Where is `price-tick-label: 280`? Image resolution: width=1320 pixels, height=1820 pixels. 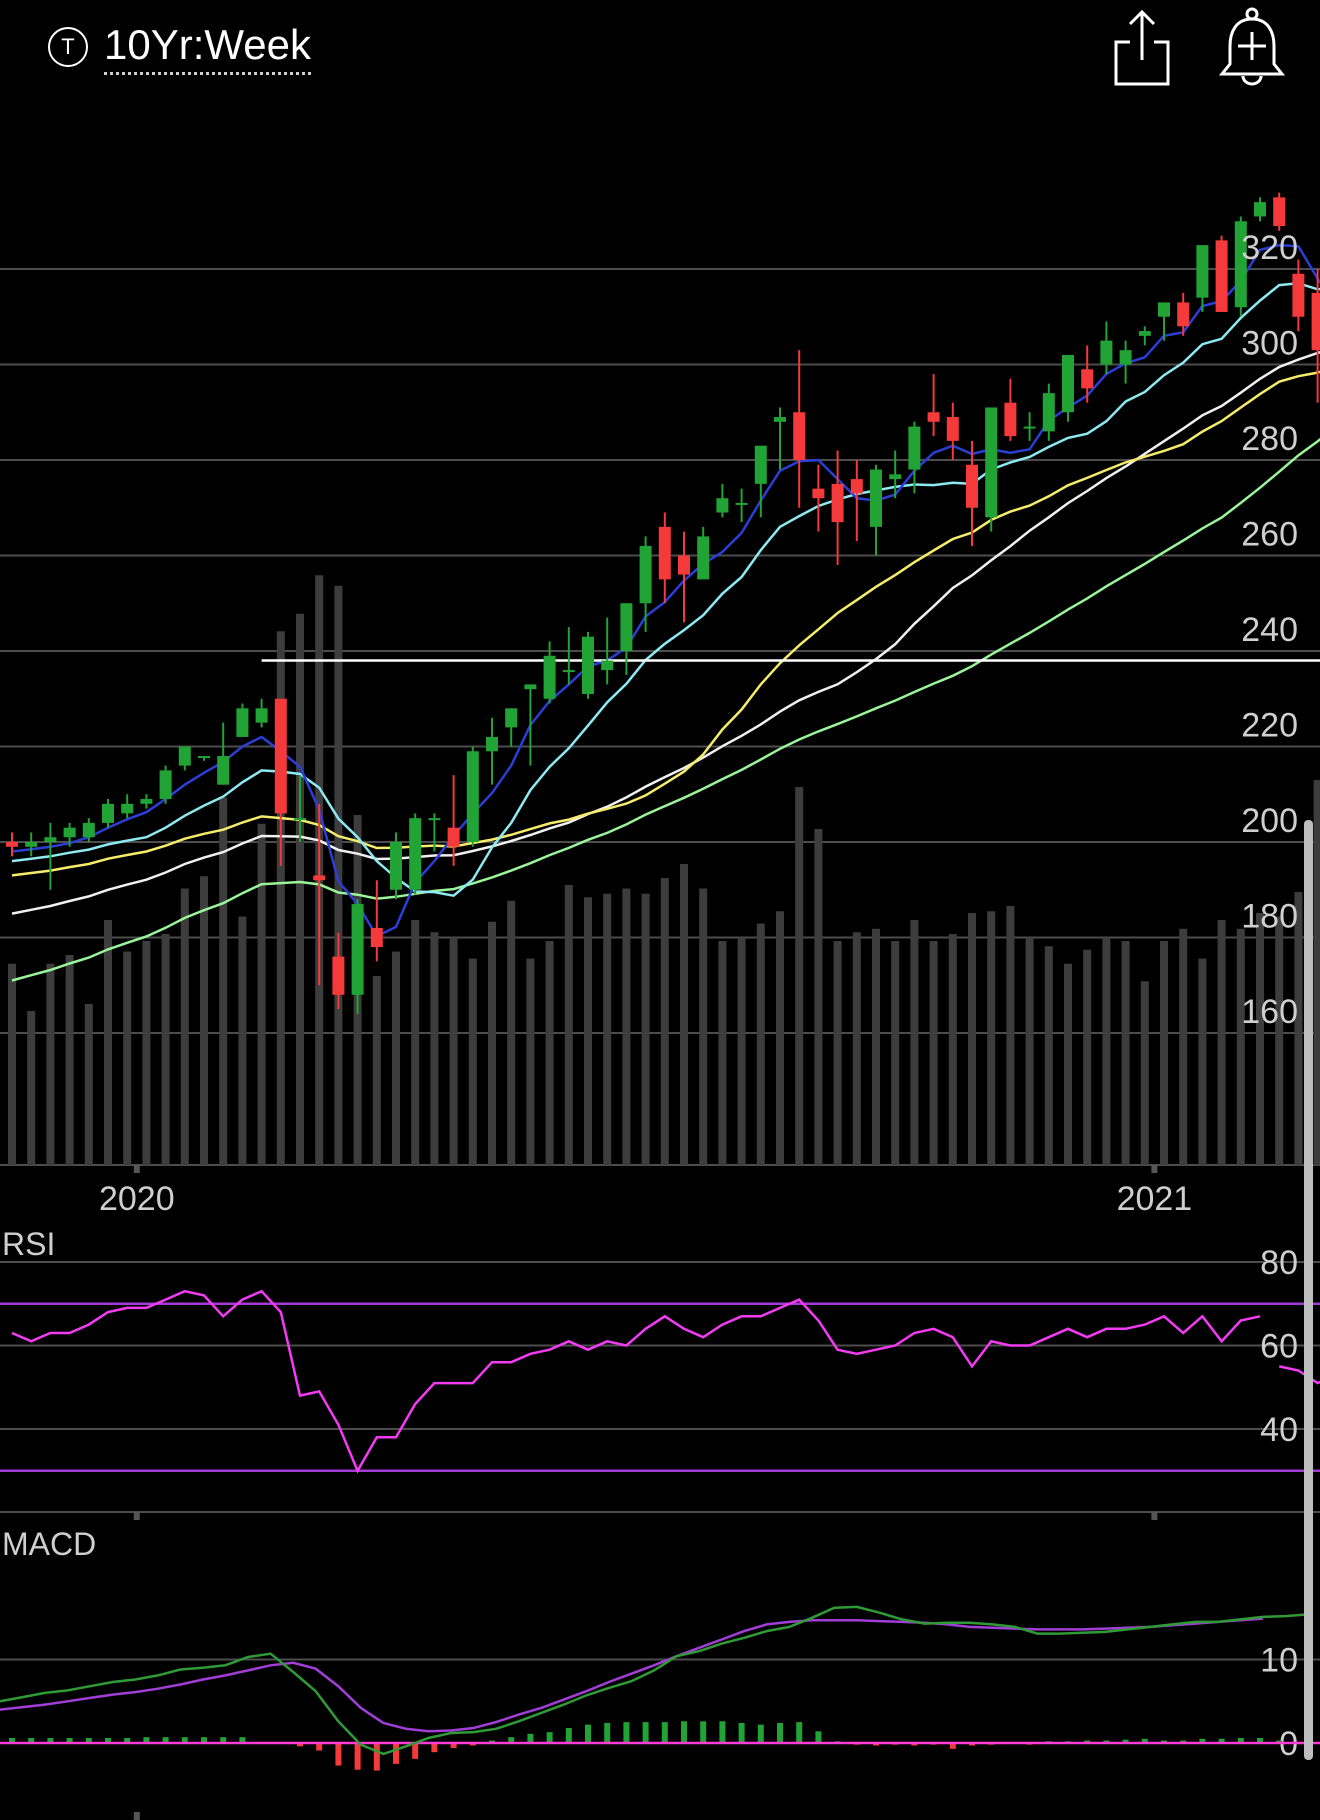 price-tick-label: 280 is located at coordinates (1269, 439).